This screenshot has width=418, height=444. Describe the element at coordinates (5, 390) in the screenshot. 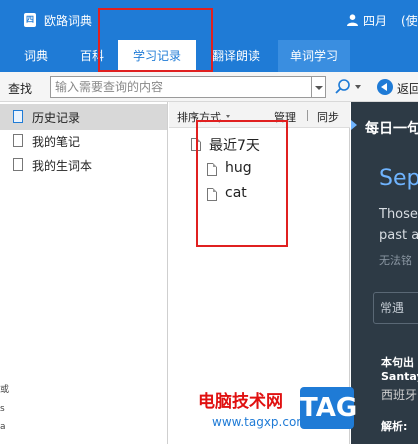

I see `clipped-text: 或` at that location.